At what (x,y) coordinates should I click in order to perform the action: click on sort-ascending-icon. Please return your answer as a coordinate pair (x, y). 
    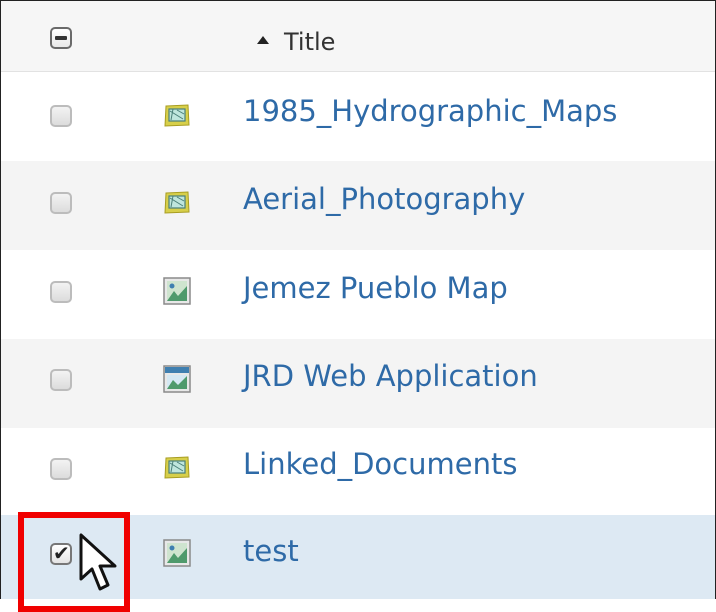
    Looking at the image, I should click on (263, 40).